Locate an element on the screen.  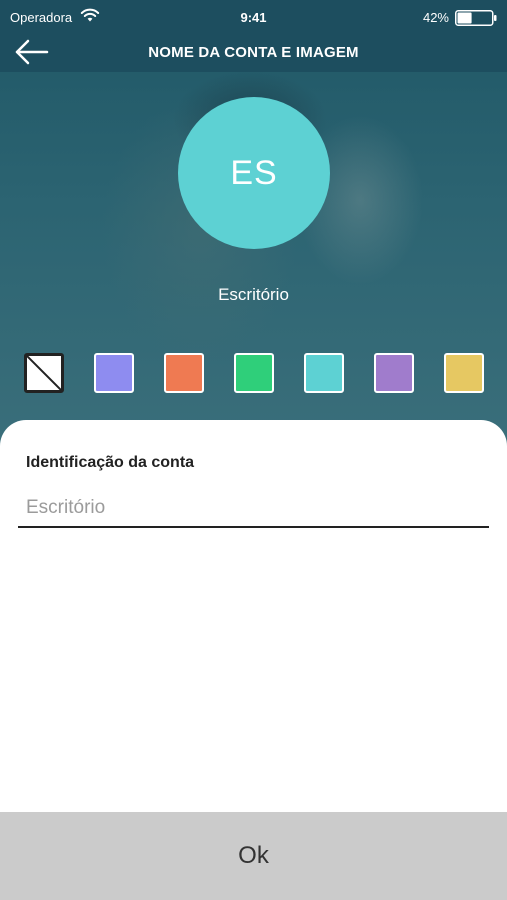
ok-button: Ok is located at coordinates (253, 856).